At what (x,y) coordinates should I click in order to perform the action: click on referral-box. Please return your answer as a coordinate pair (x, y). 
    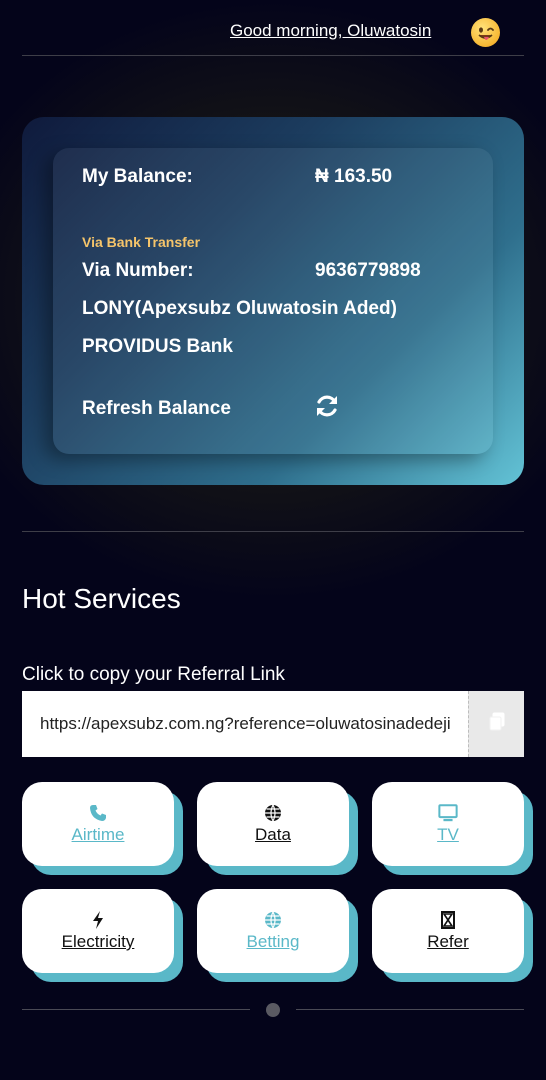
    Looking at the image, I should click on (273, 724).